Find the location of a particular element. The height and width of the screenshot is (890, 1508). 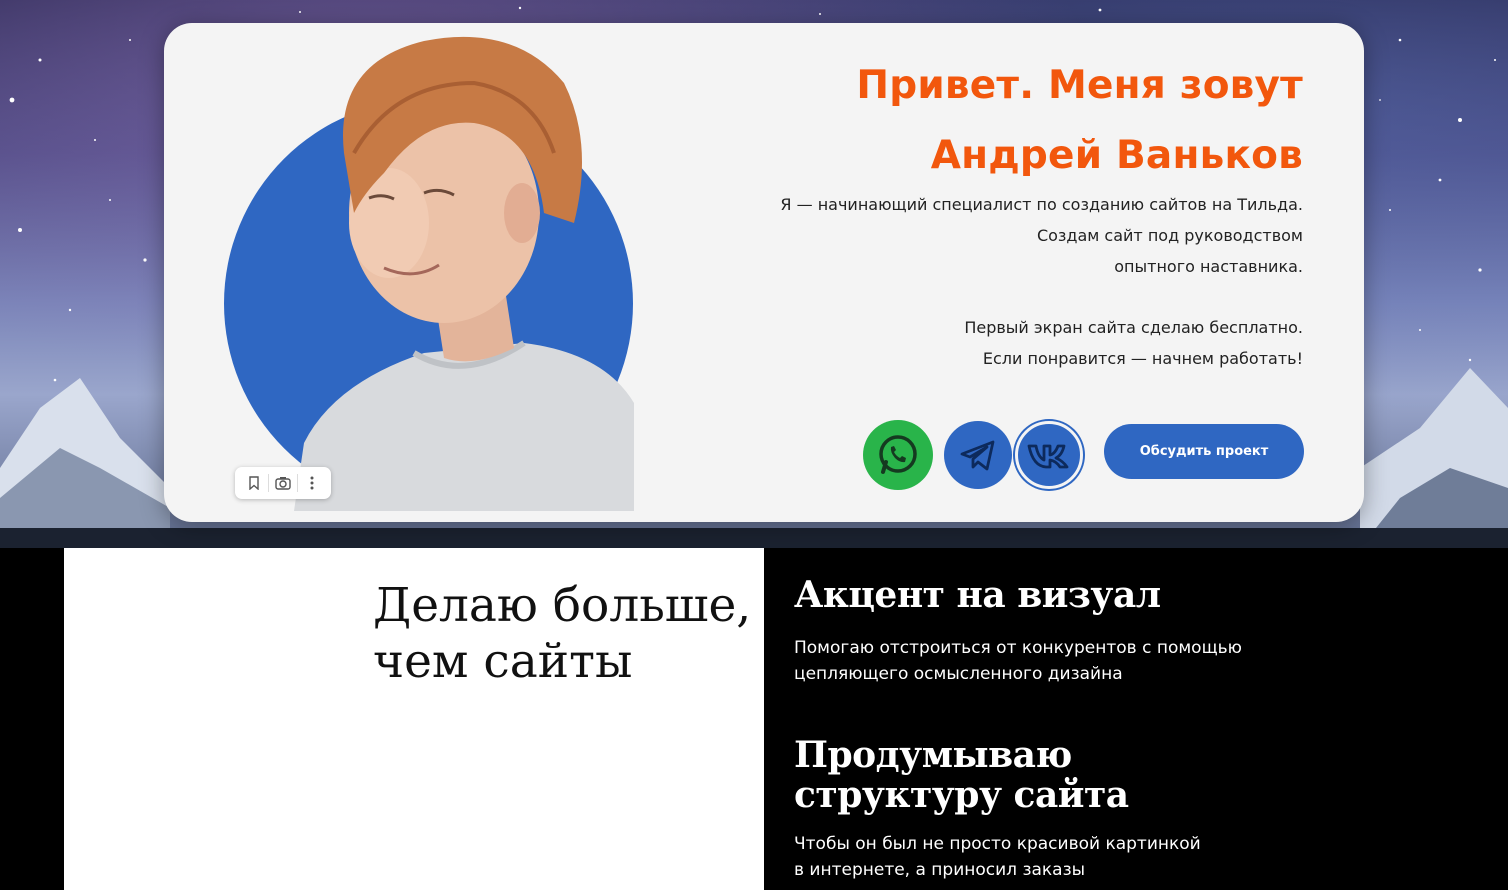

feature-title: Продумываю структуру сайта is located at coordinates (961, 775).